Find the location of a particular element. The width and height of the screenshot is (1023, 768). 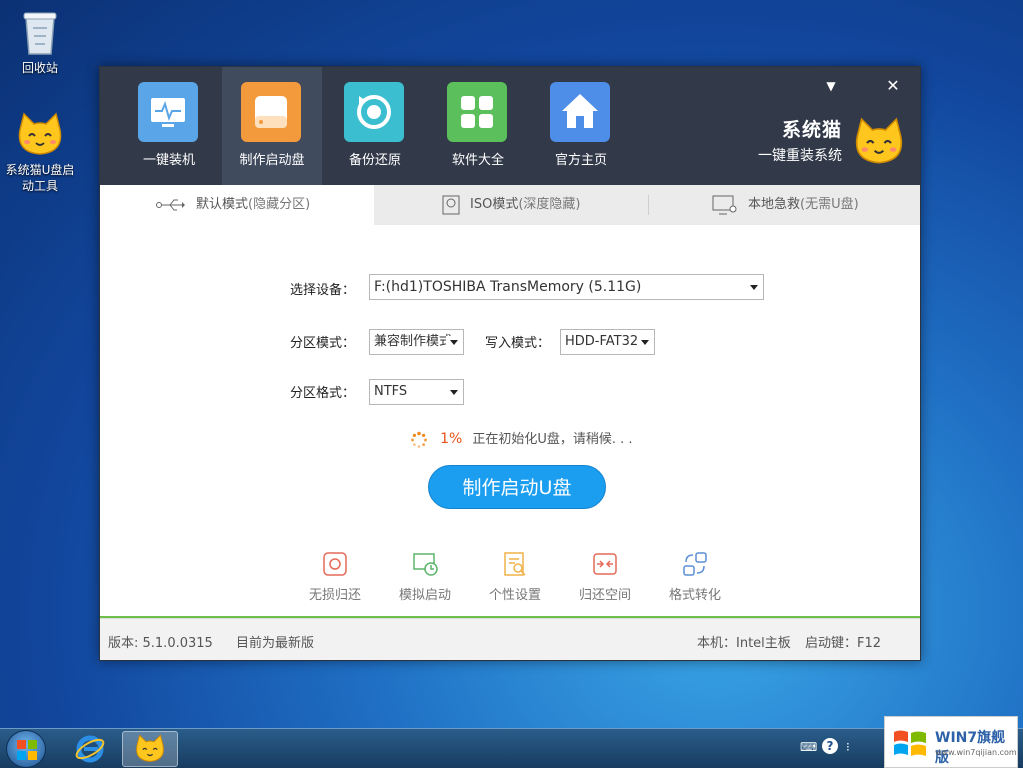

win7-badge: WIN7旗舰版 www.win7qijian.com is located at coordinates (951, 742).